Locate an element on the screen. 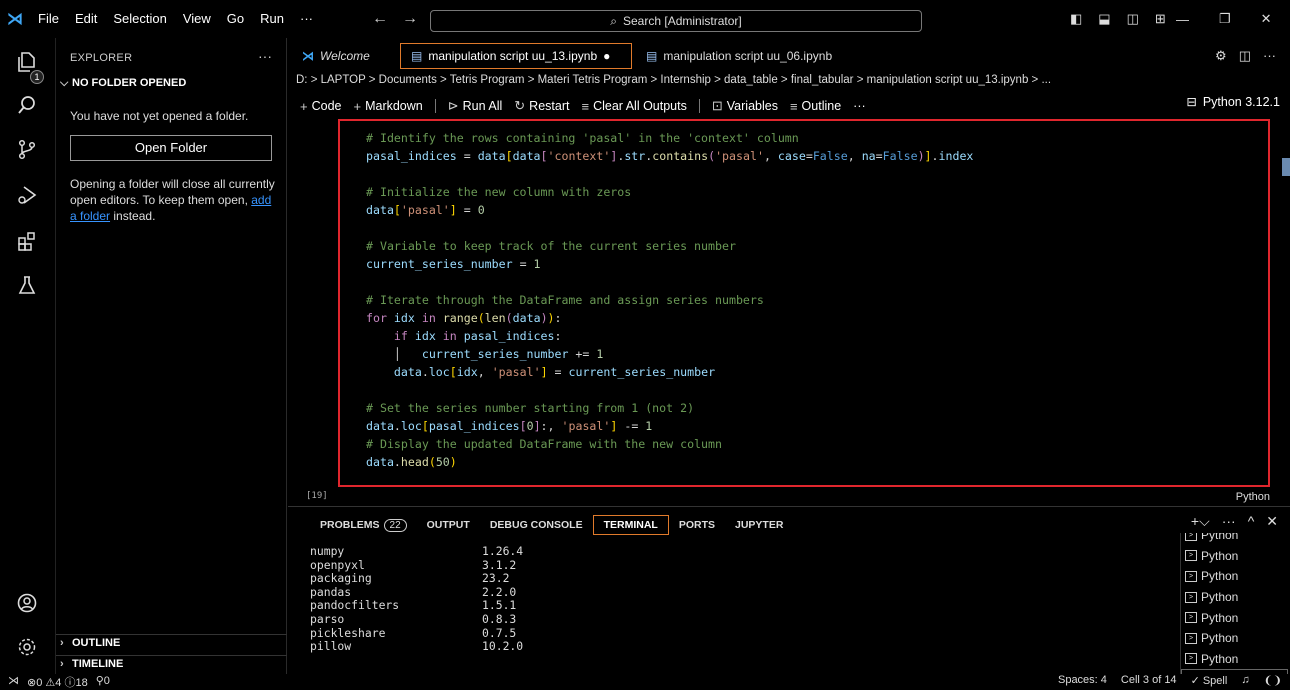 The image size is (1290, 690). menu-go: Go is located at coordinates (235, 19).